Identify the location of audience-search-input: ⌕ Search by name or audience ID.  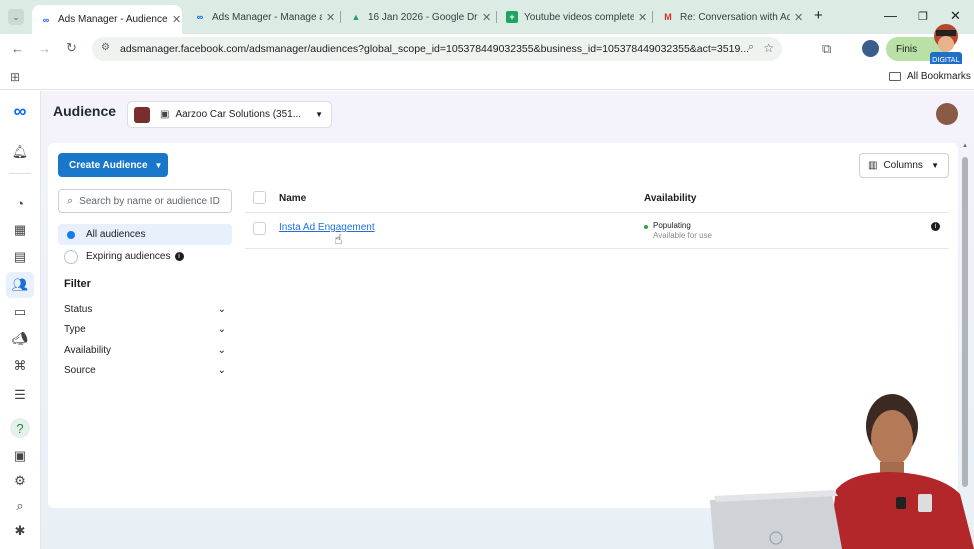
(145, 201).